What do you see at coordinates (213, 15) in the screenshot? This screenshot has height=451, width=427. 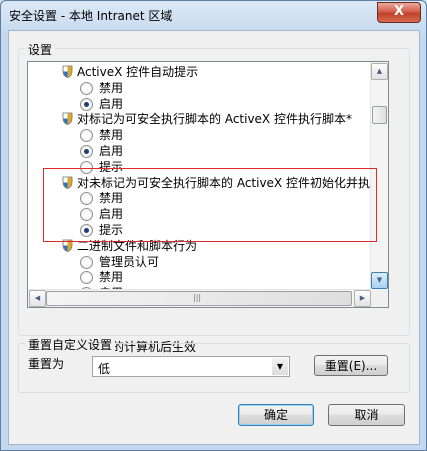 I see `title-bar: 安全设置 - 本地 Intranet 区域 X` at bounding box center [213, 15].